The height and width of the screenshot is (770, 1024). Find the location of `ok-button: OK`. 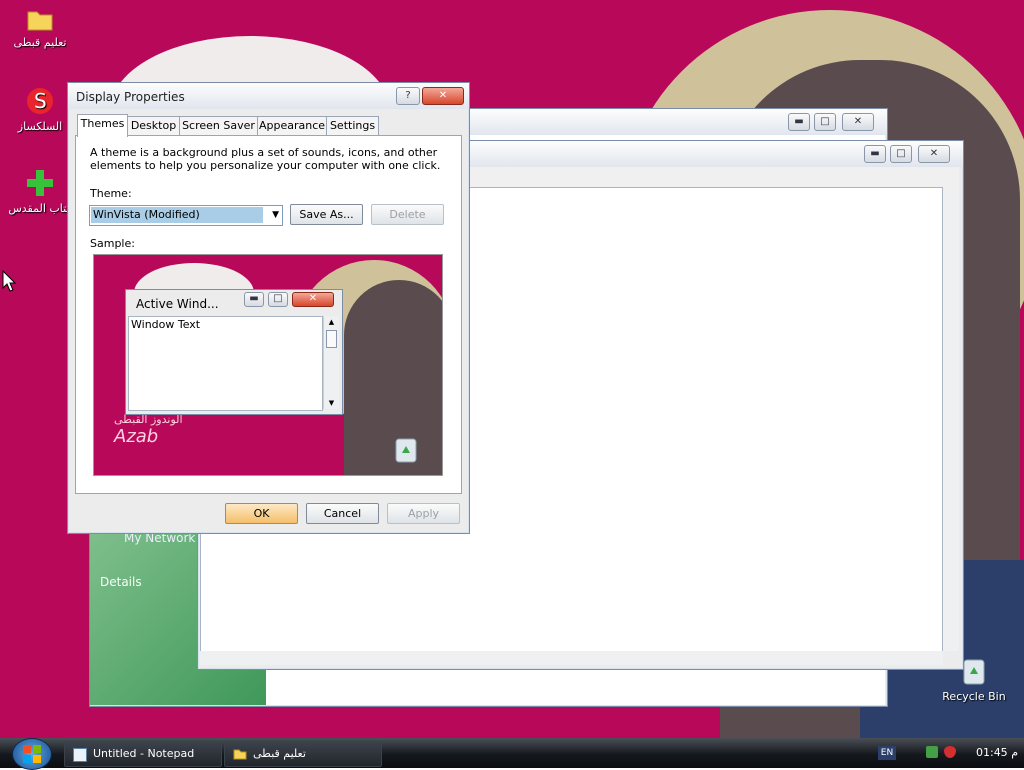

ok-button: OK is located at coordinates (261, 513).